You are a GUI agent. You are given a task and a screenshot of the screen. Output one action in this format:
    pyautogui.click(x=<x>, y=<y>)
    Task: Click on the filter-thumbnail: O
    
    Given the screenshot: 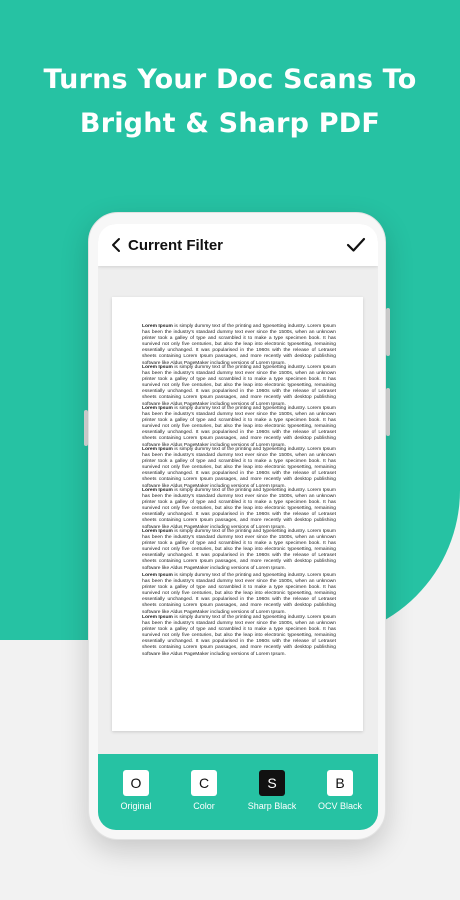 What is the action you would take?
    pyautogui.click(x=136, y=783)
    